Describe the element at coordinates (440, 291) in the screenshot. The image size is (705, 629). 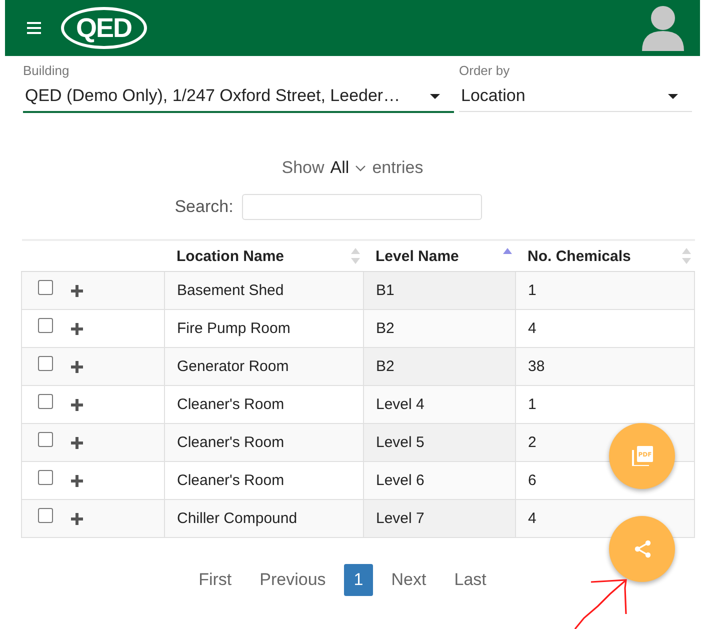
I see `table-cell: B1` at that location.